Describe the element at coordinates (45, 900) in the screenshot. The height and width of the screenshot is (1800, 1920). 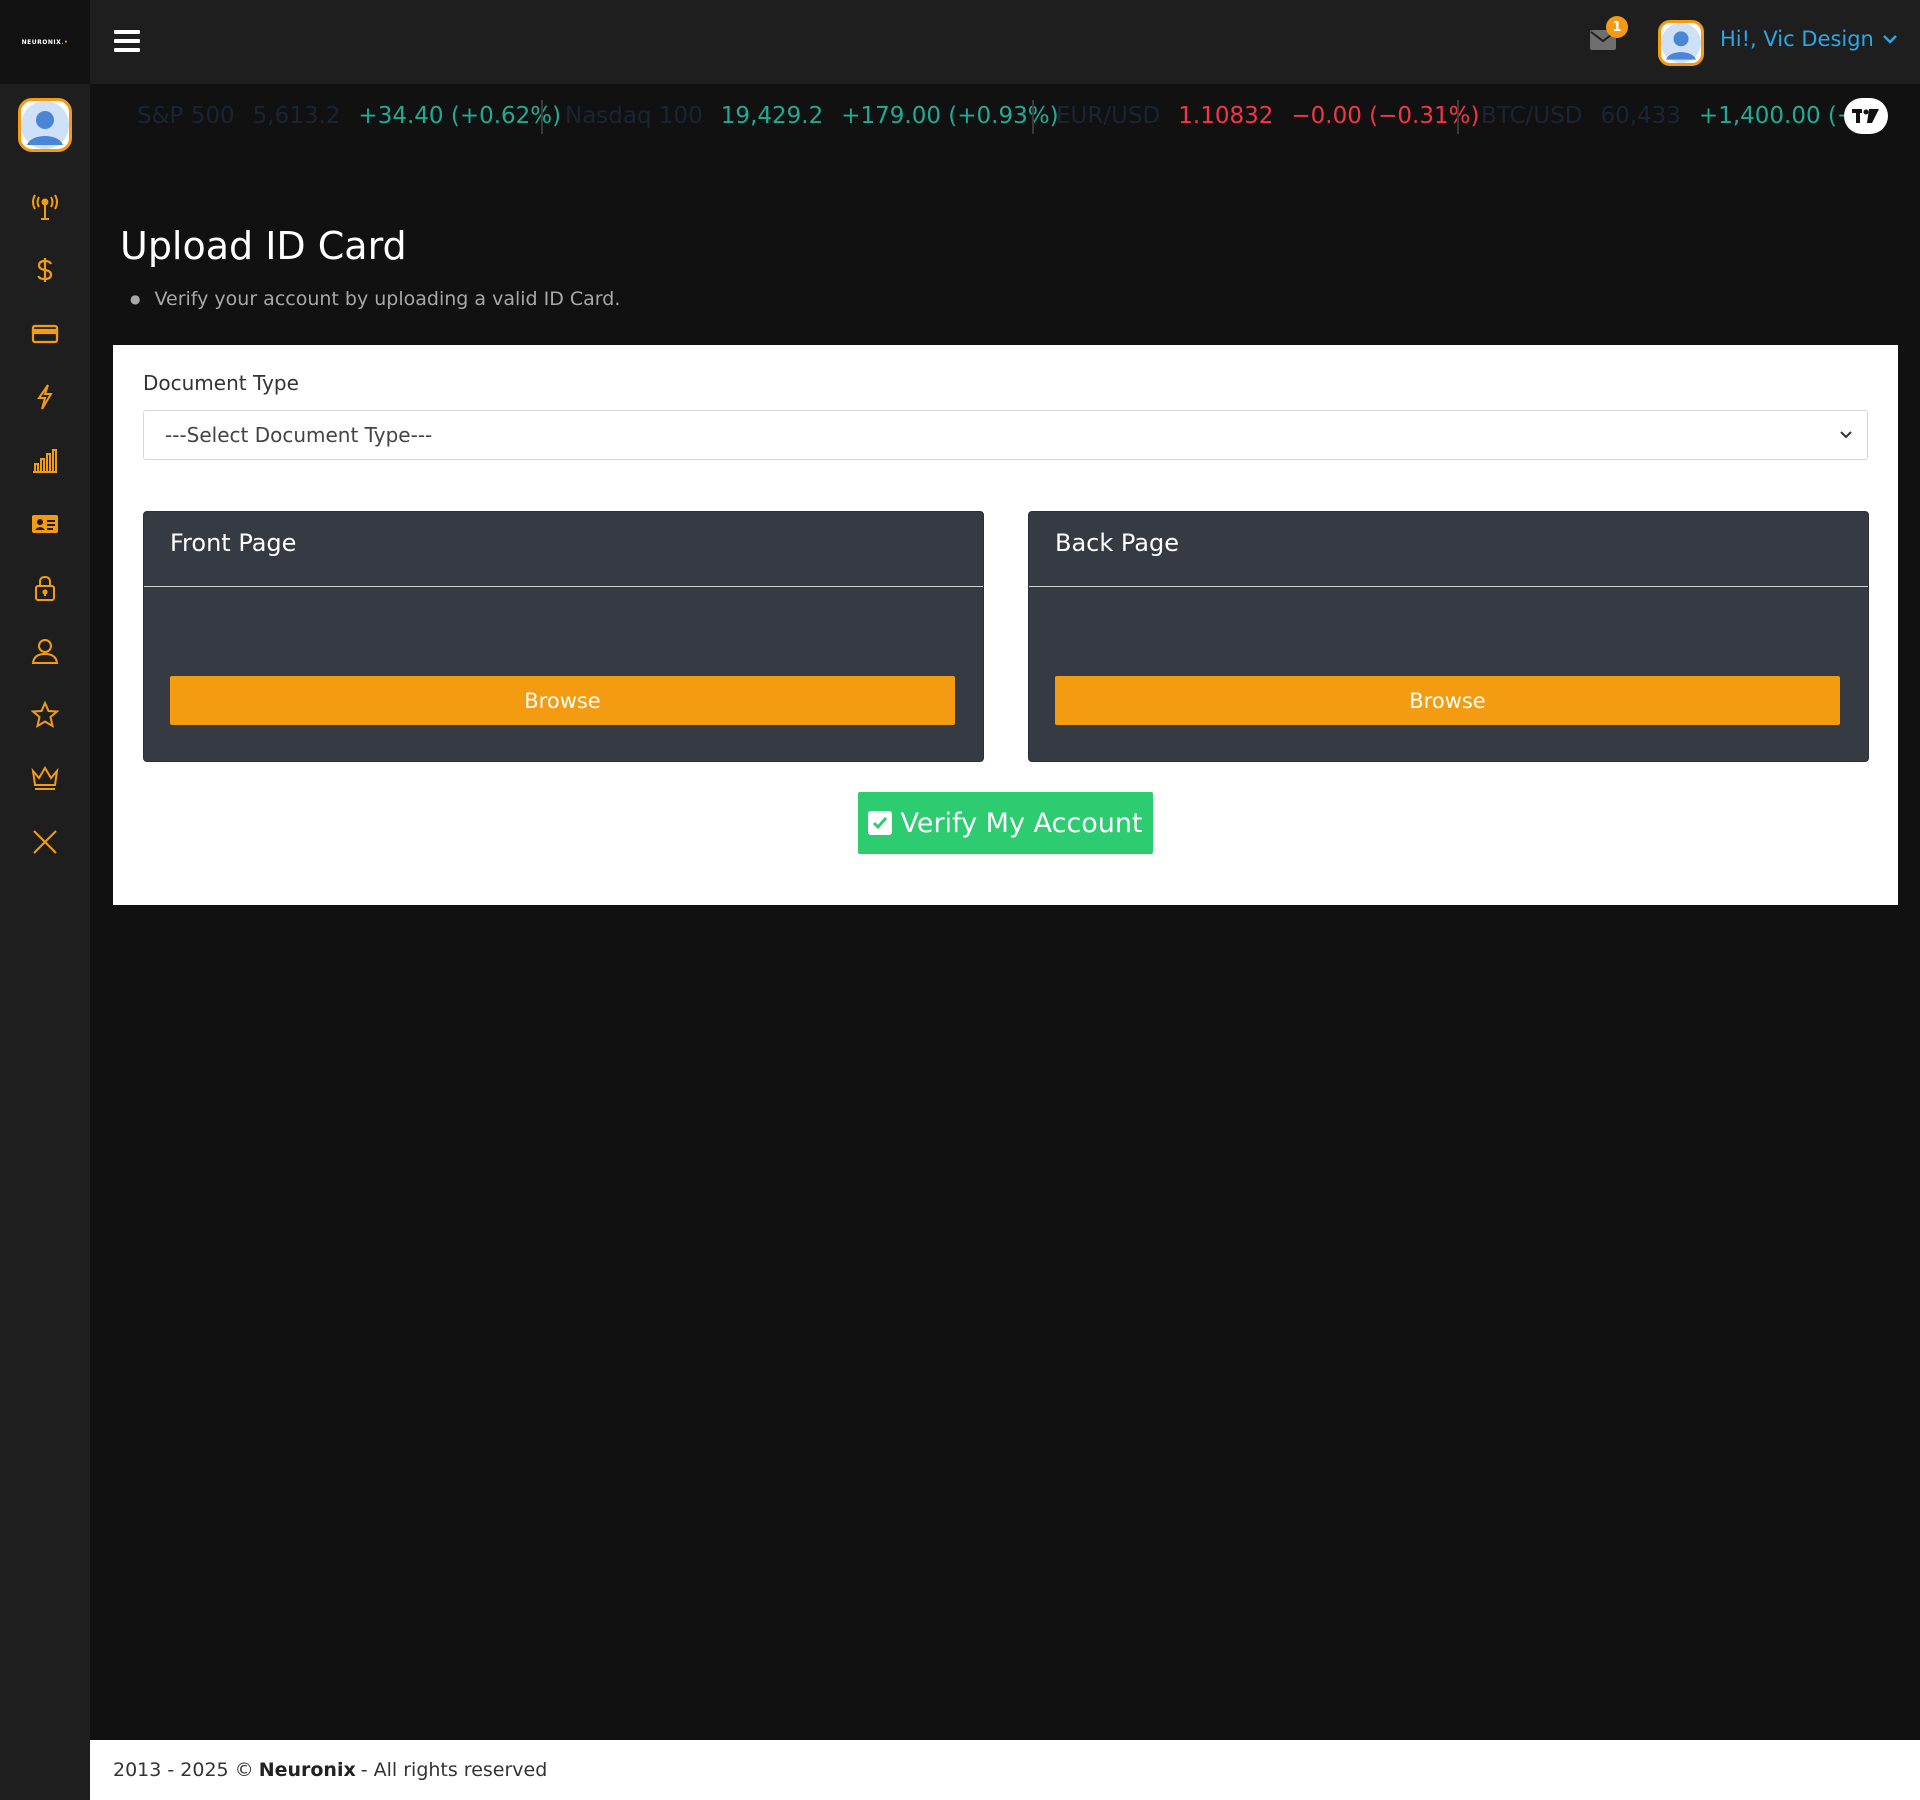
I see `sidebar: NEURONIX.•` at that location.